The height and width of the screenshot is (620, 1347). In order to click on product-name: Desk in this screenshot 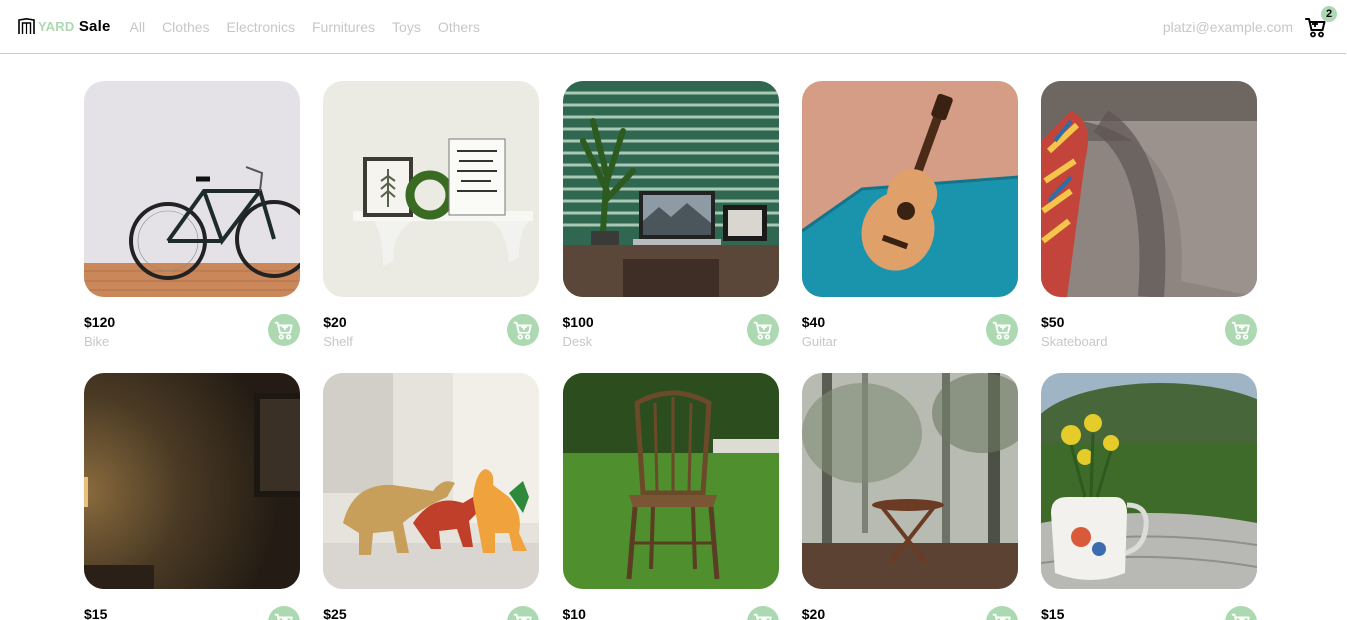, I will do `click(577, 341)`.